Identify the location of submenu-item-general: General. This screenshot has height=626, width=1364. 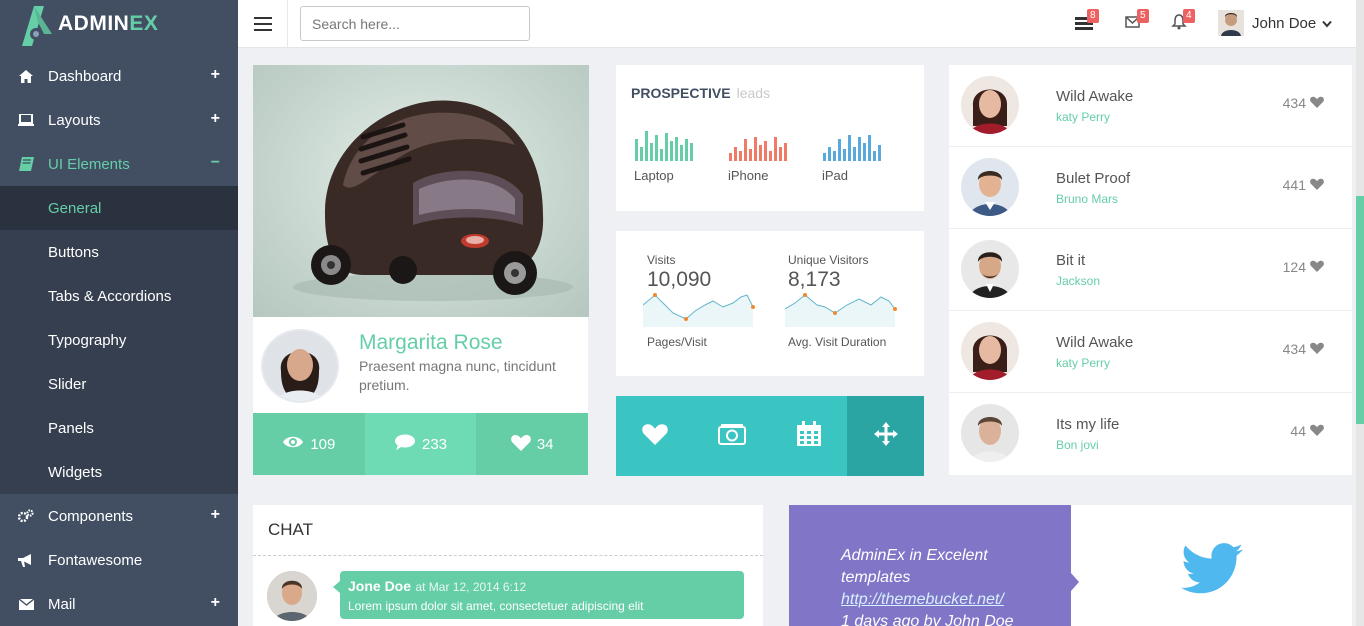
(119, 208).